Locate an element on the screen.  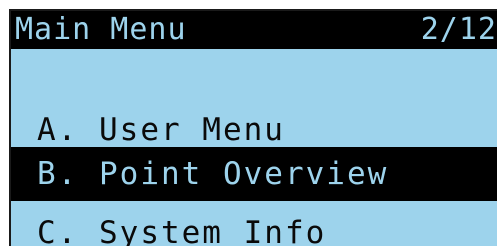
page-indicator: 2/12 is located at coordinates (458, 29).